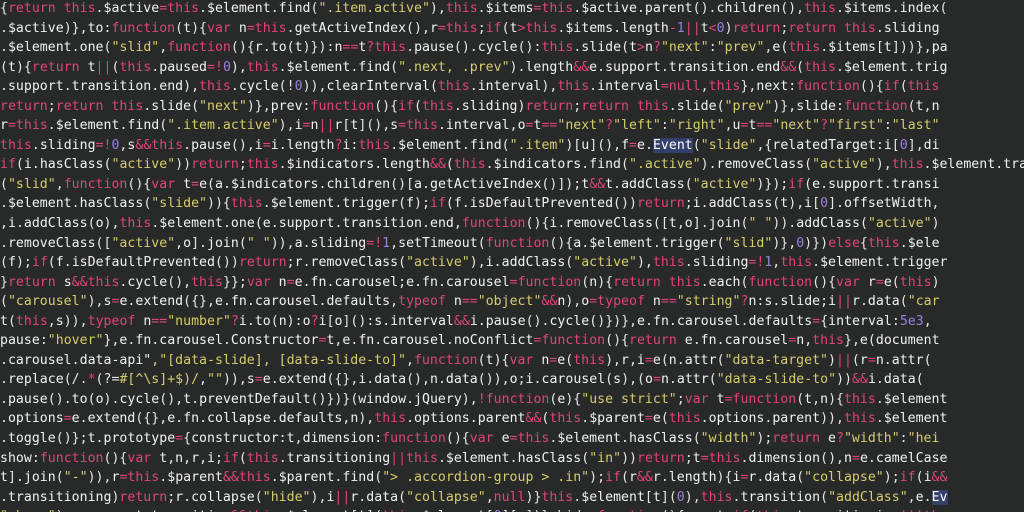  What do you see at coordinates (418, 184) in the screenshot?
I see `code-token: a` at bounding box center [418, 184].